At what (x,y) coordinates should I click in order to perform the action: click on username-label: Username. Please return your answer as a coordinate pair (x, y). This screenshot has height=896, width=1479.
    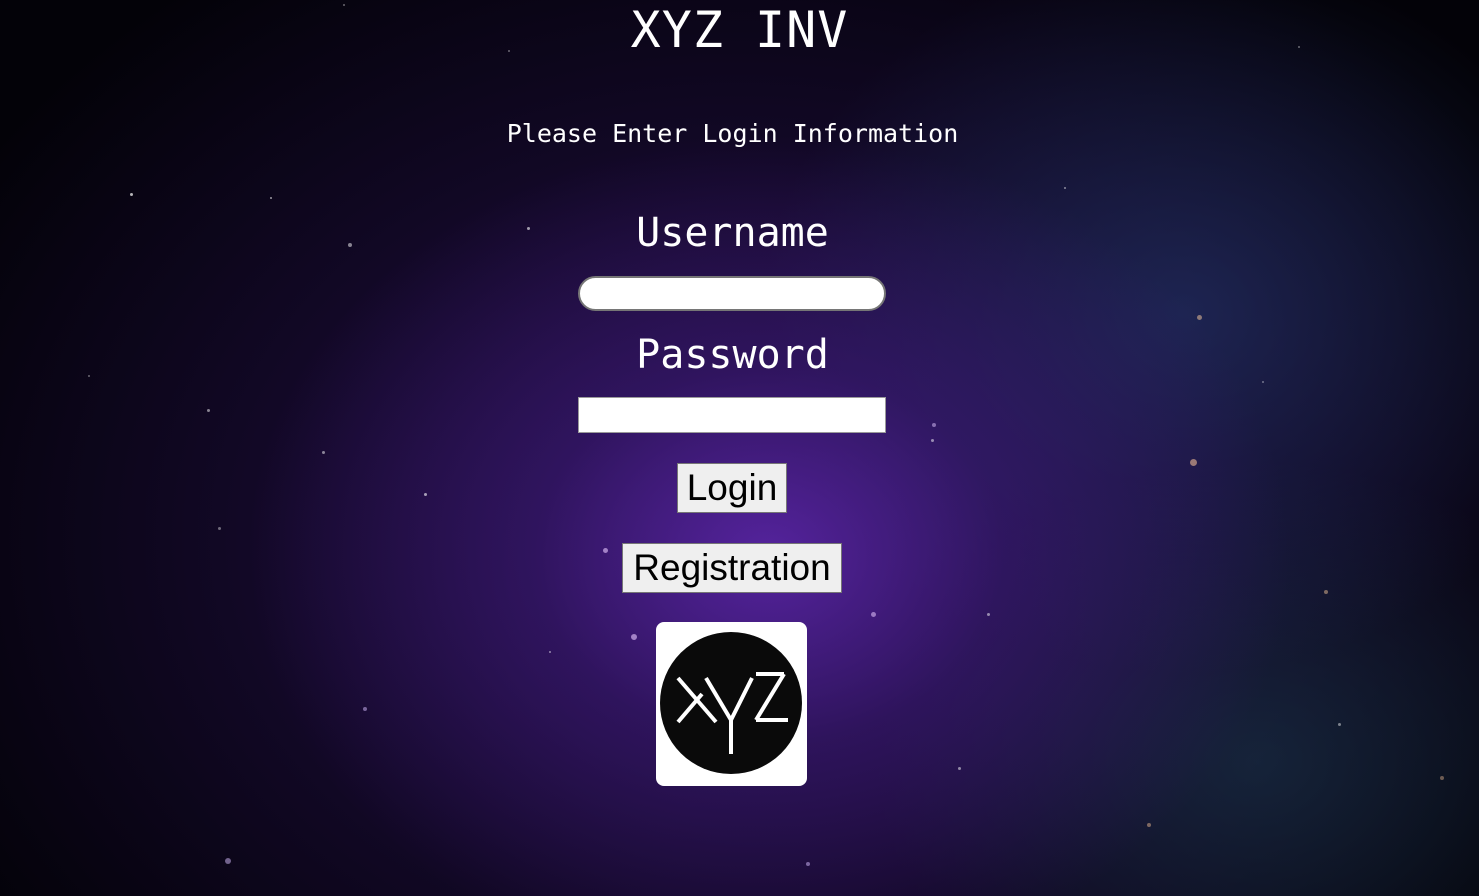
    Looking at the image, I should click on (732, 233).